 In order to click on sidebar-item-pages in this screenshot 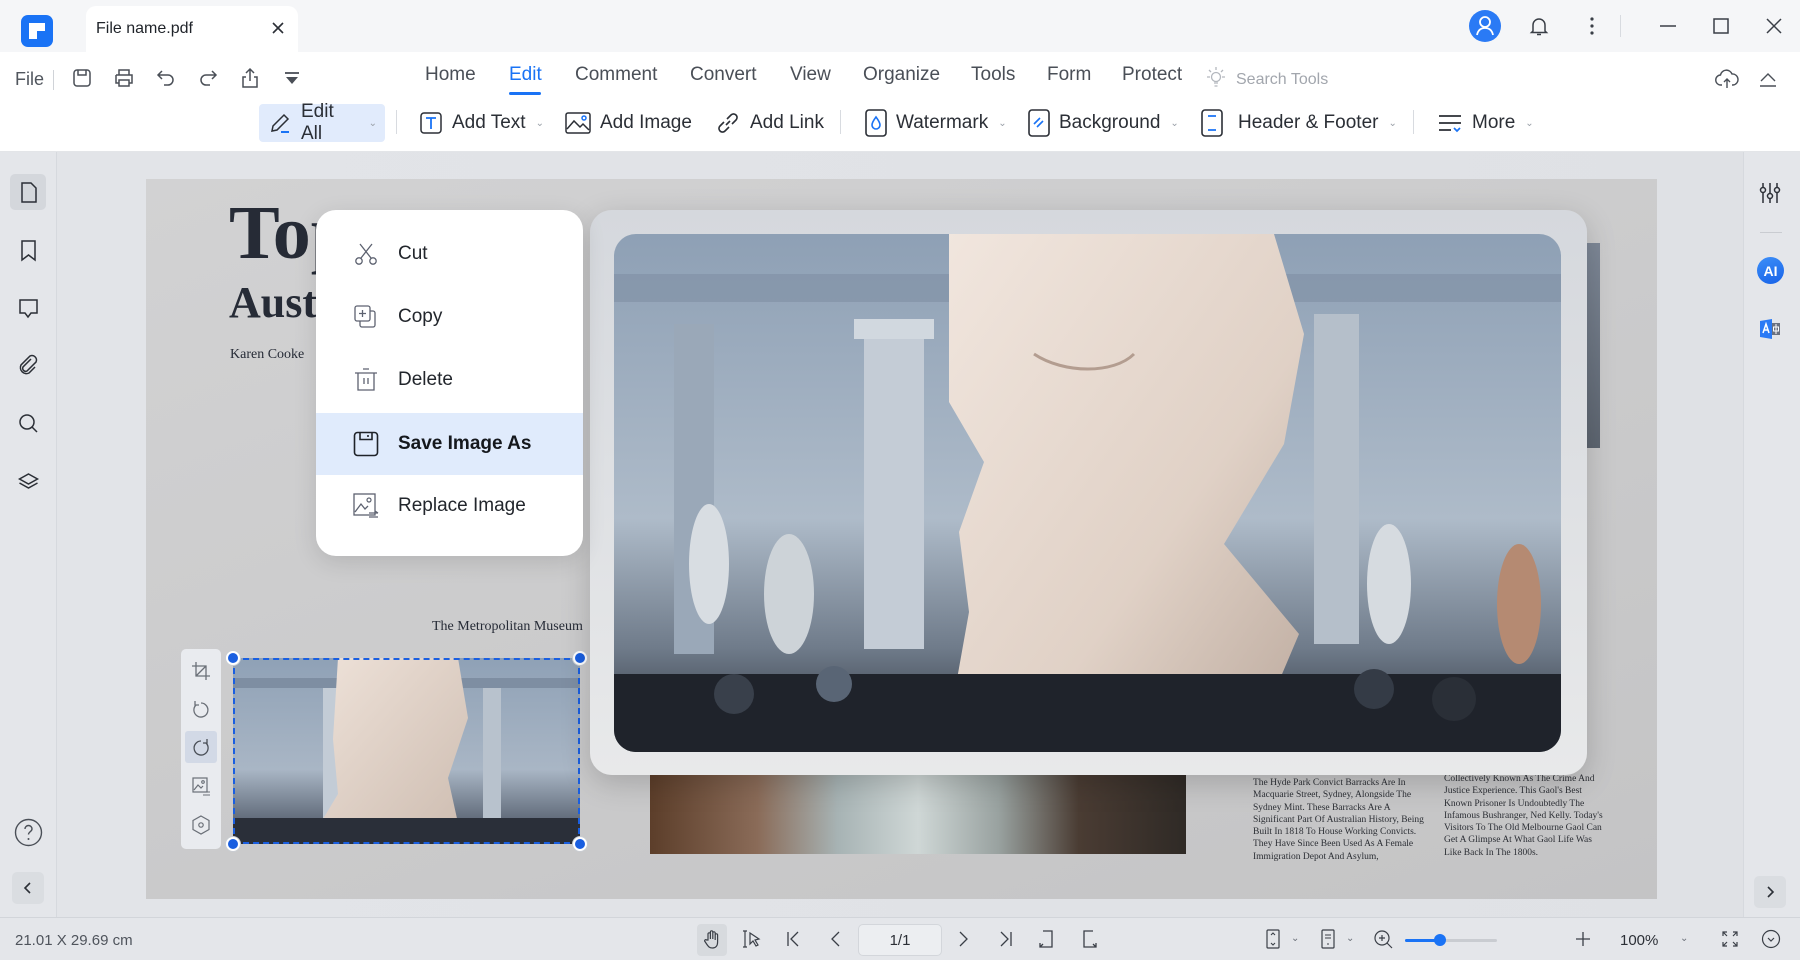, I will do `click(28, 192)`.